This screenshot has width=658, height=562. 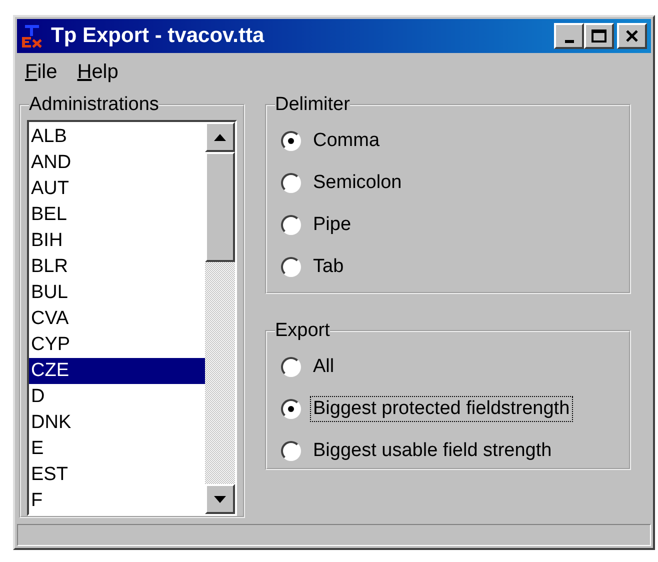 I want to click on list-item: CYP, so click(x=117, y=345).